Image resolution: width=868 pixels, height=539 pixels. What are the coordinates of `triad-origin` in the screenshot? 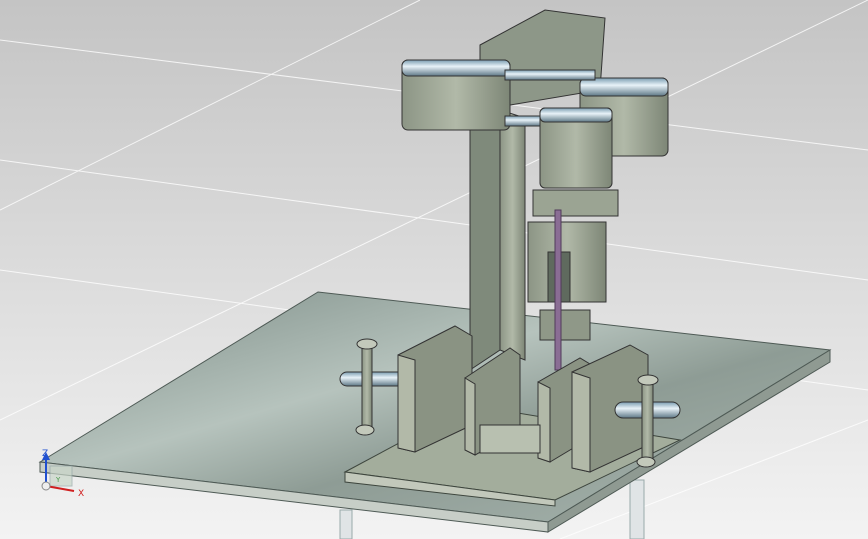 It's located at (46, 486).